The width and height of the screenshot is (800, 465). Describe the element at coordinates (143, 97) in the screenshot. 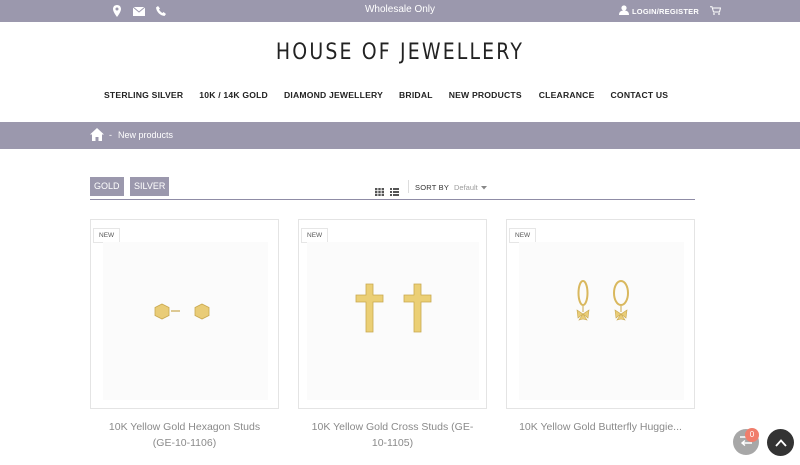

I see `nav-item-sterling-silver: STERLING SILVER` at that location.